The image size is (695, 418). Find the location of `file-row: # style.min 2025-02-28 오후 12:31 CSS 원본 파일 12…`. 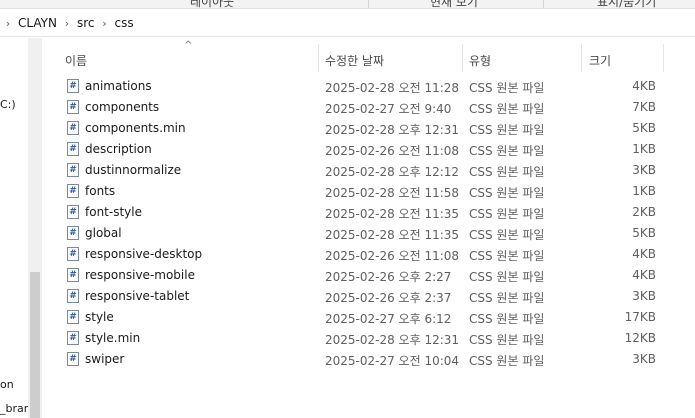

file-row: # style.min 2025-02-28 오후 12:31 CSS 원본 파일 12… is located at coordinates (368, 338).